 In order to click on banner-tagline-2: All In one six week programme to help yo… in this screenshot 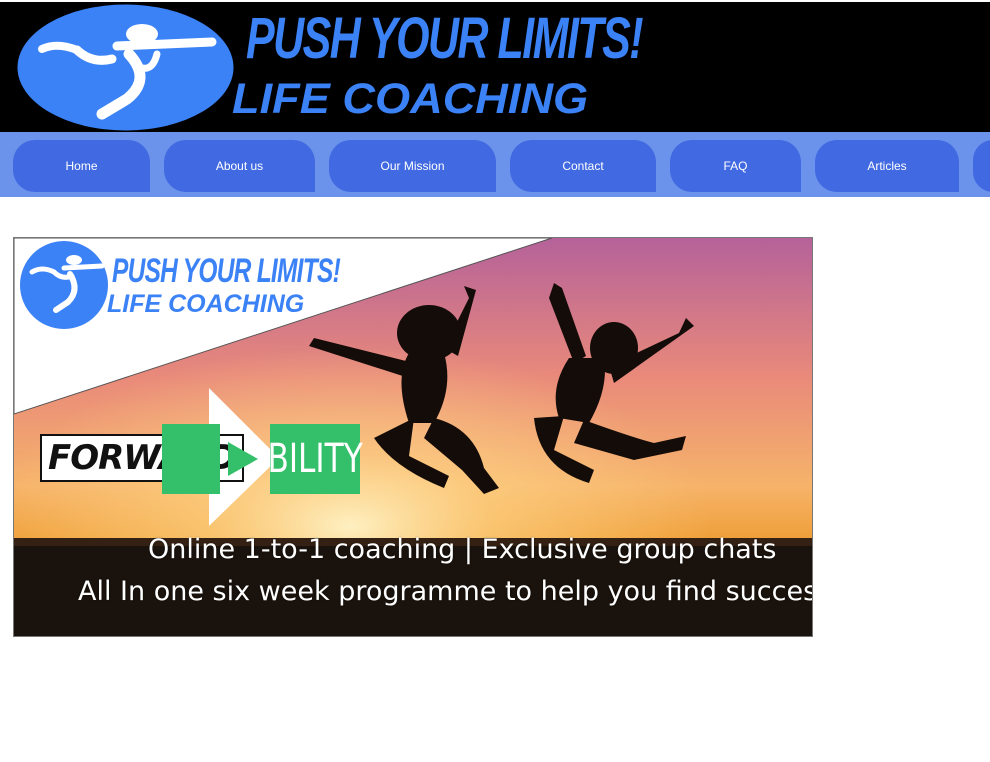, I will do `click(445, 591)`.